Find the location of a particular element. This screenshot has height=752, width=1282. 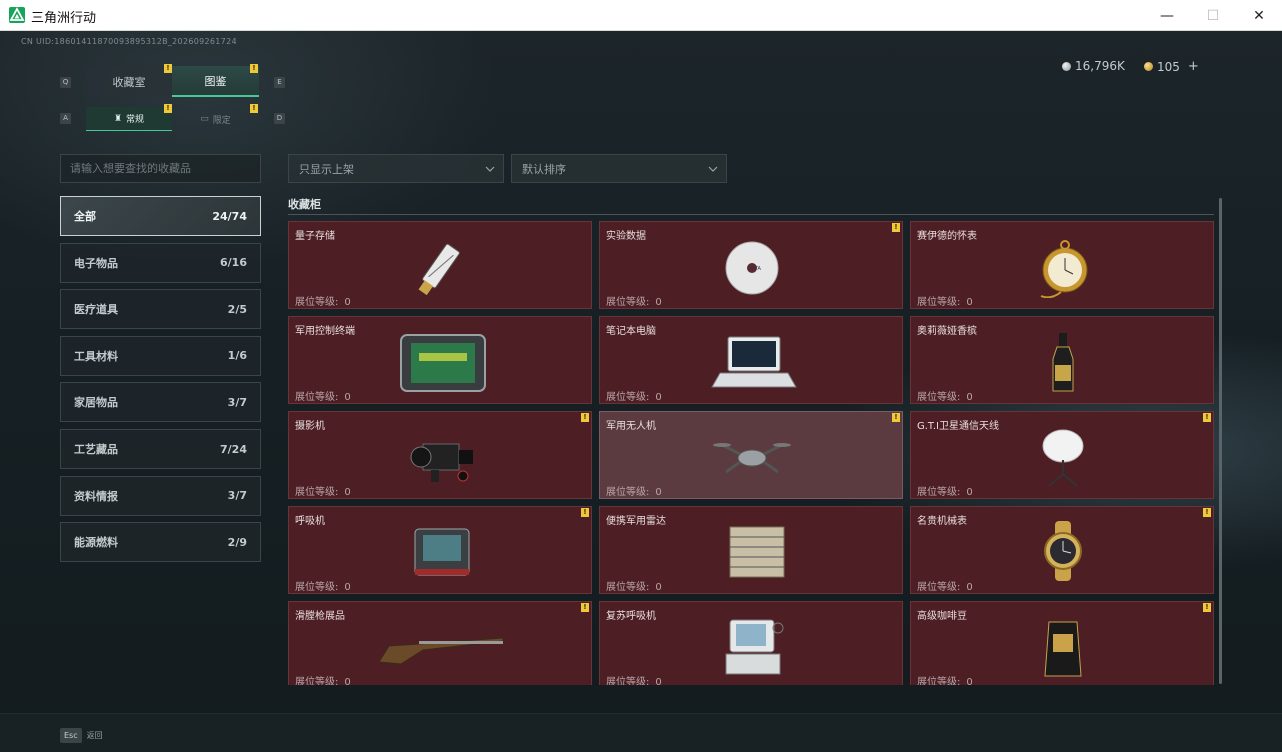

item-name: 滑膛枪展品 is located at coordinates (320, 616).